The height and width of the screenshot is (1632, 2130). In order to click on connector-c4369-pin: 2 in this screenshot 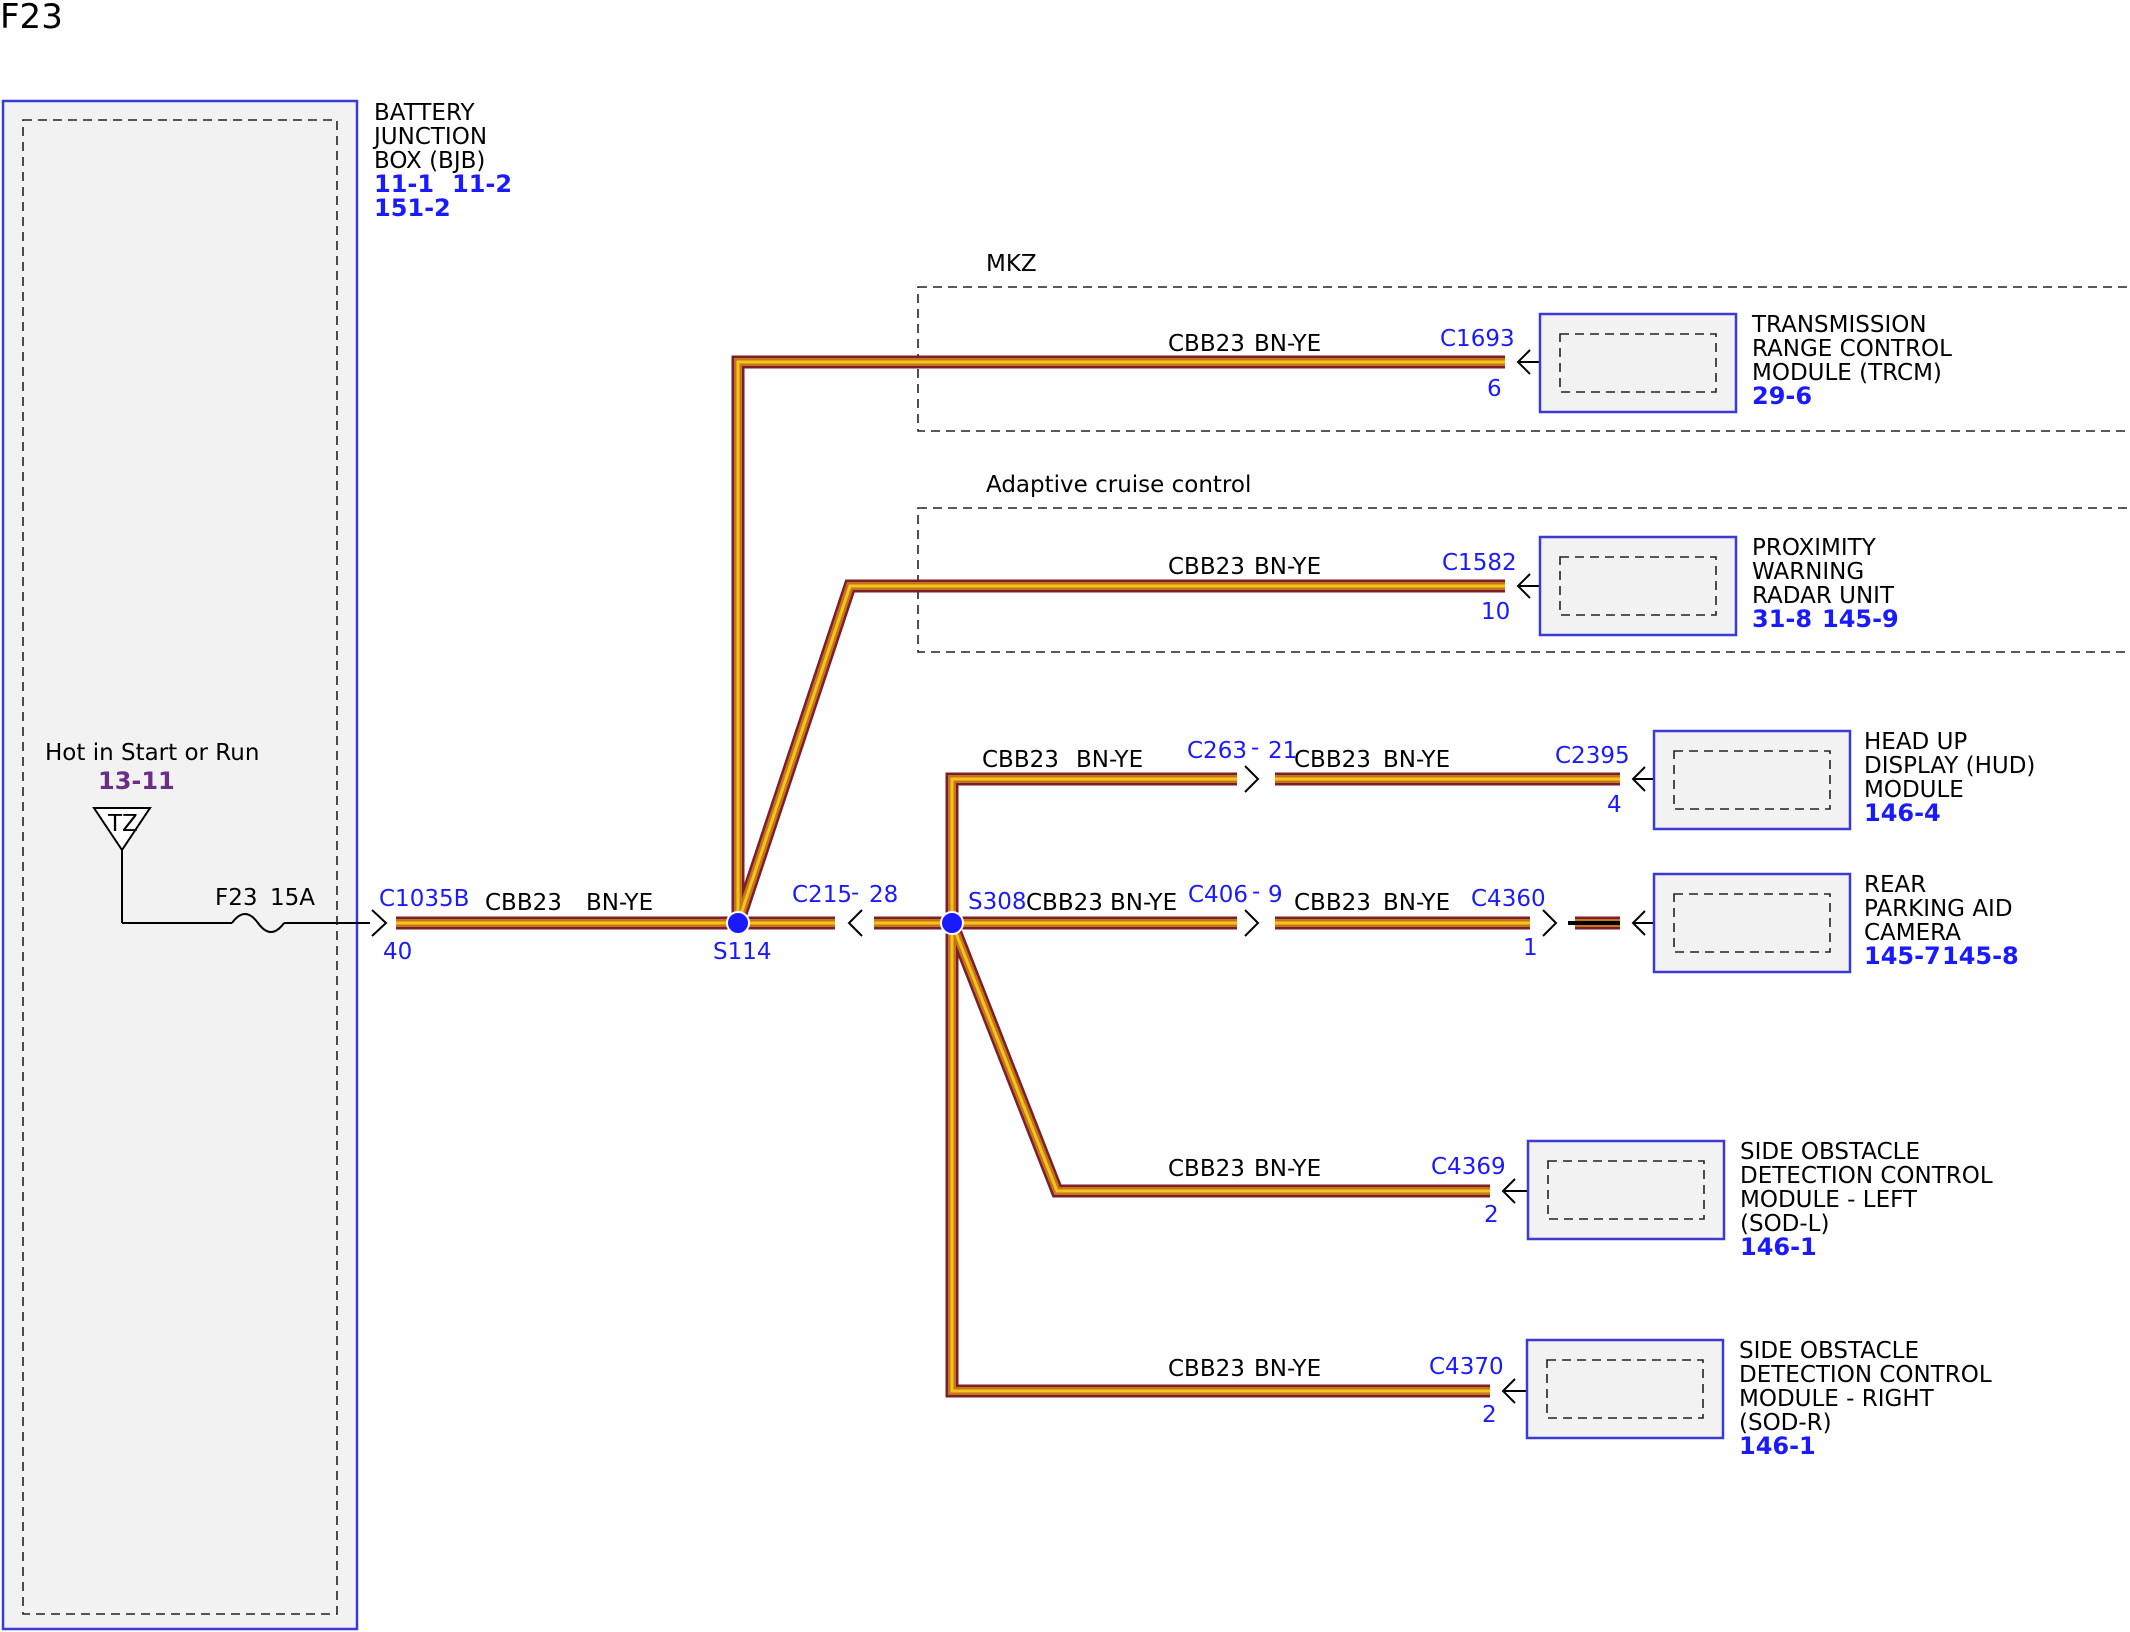, I will do `click(1491, 1215)`.